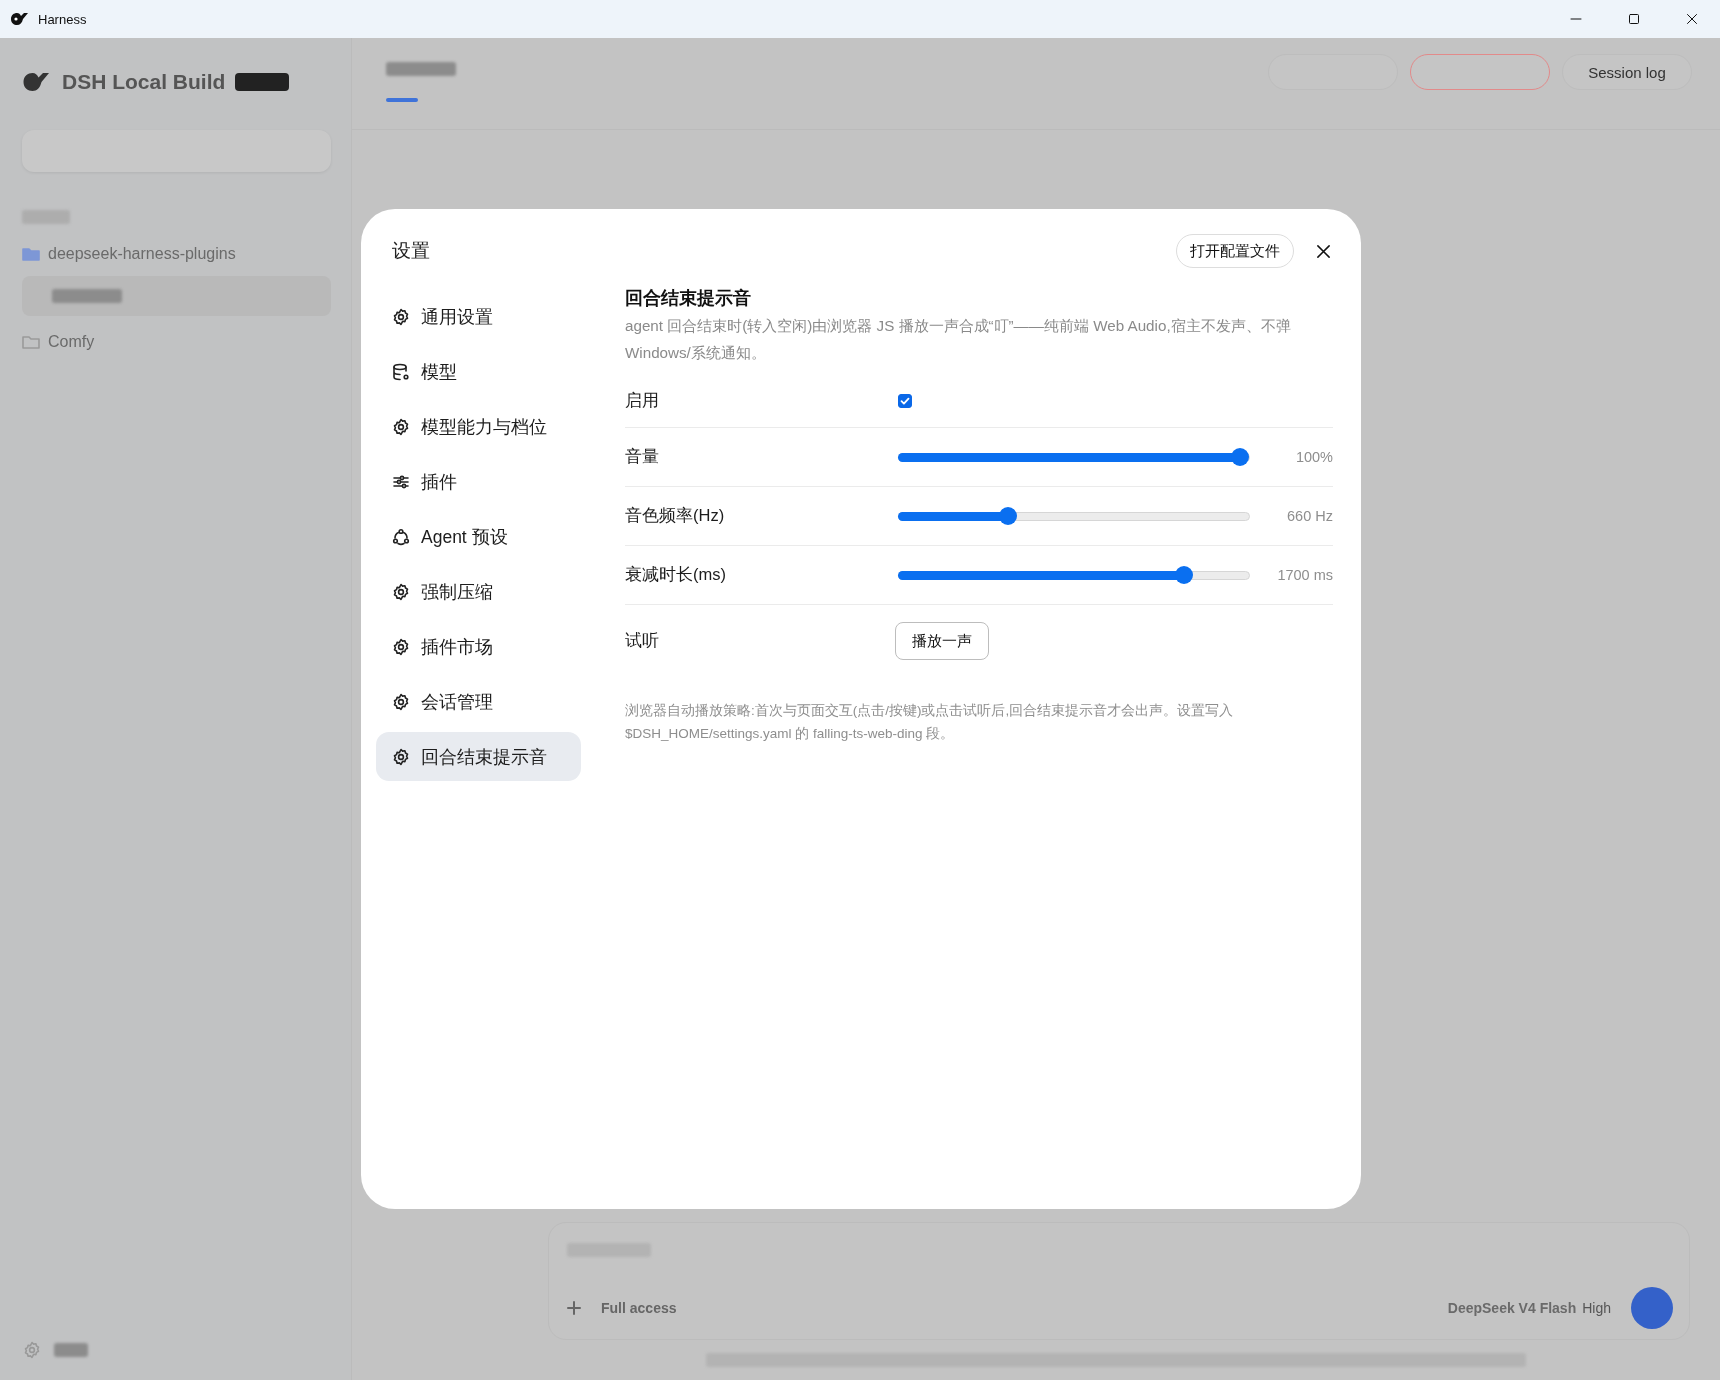  I want to click on slider-value: 100%, so click(1313, 457).